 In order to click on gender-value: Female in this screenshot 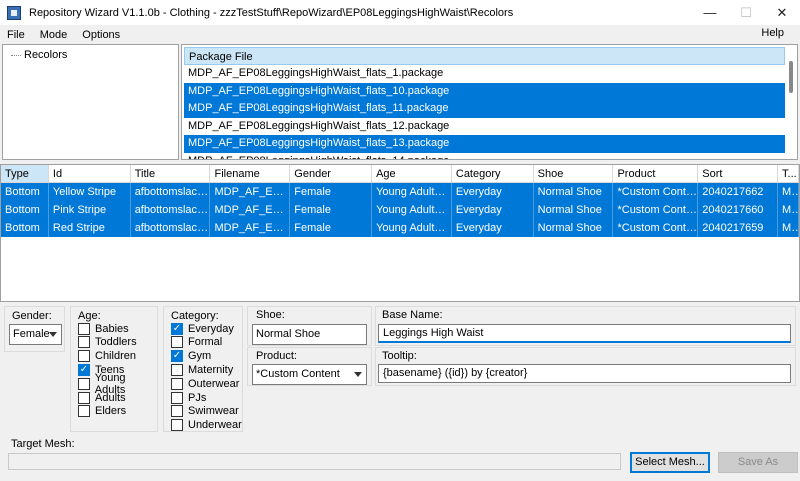, I will do `click(31, 334)`.